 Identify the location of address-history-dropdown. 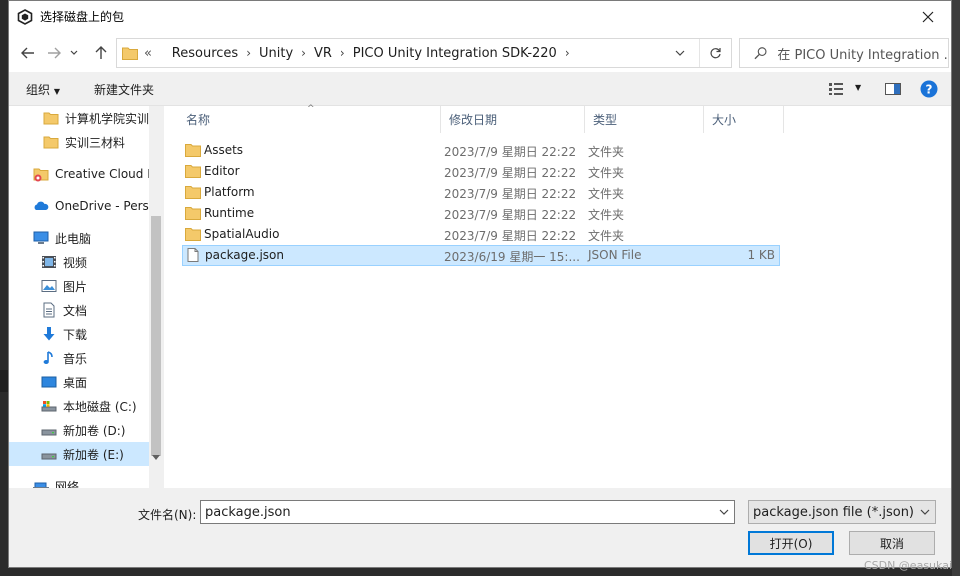
(680, 53).